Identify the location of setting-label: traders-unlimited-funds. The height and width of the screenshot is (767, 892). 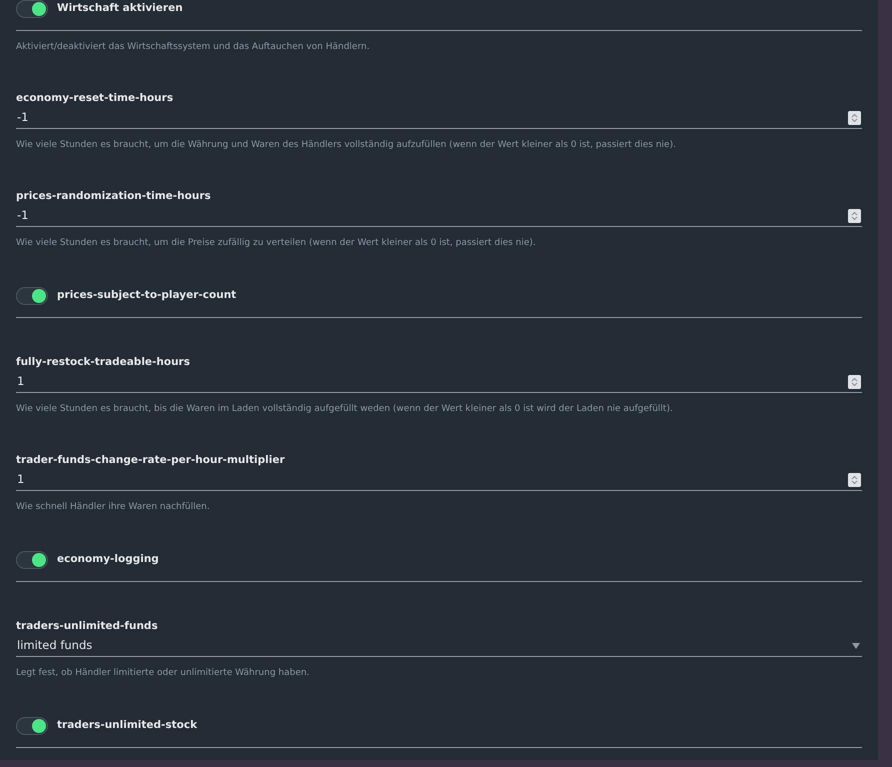
(87, 626).